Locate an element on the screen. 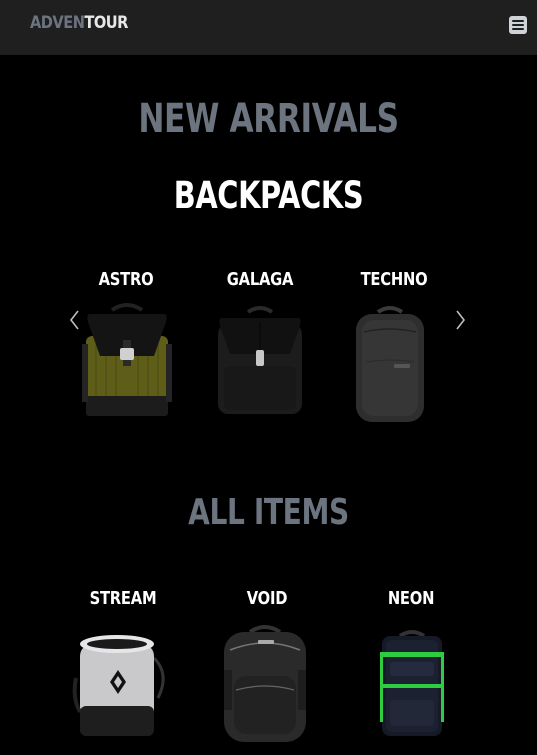 Image resolution: width=537 pixels, height=755 pixels. product-label: NEON is located at coordinates (411, 598).